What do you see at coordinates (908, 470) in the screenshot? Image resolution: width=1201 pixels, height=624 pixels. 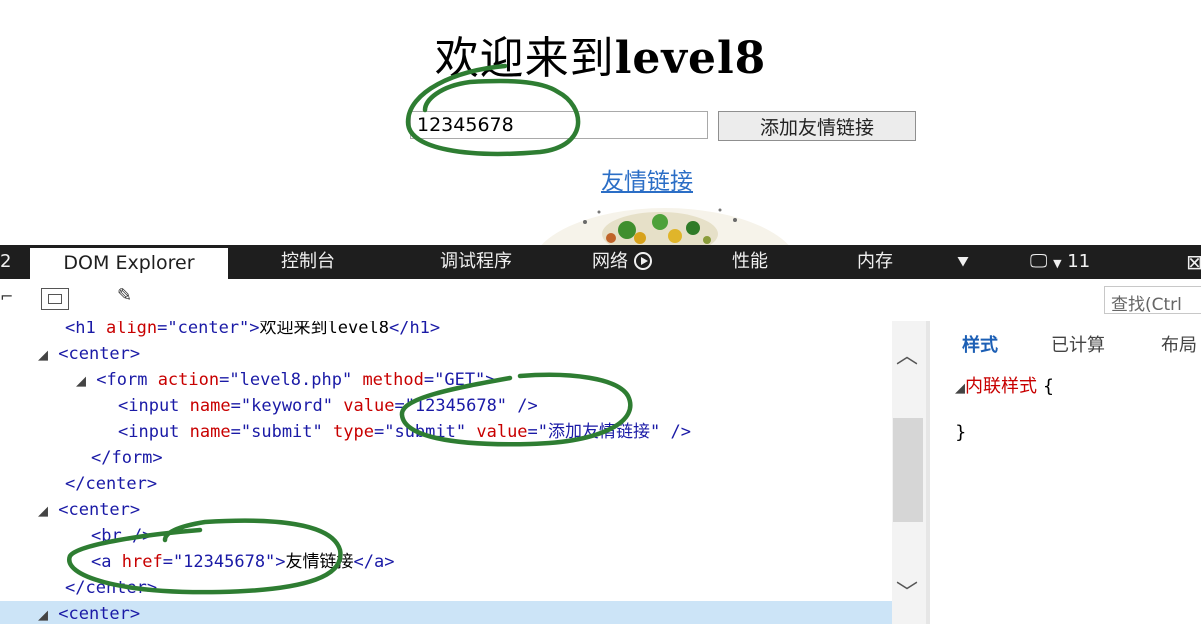 I see `scrollbar-thumb` at bounding box center [908, 470].